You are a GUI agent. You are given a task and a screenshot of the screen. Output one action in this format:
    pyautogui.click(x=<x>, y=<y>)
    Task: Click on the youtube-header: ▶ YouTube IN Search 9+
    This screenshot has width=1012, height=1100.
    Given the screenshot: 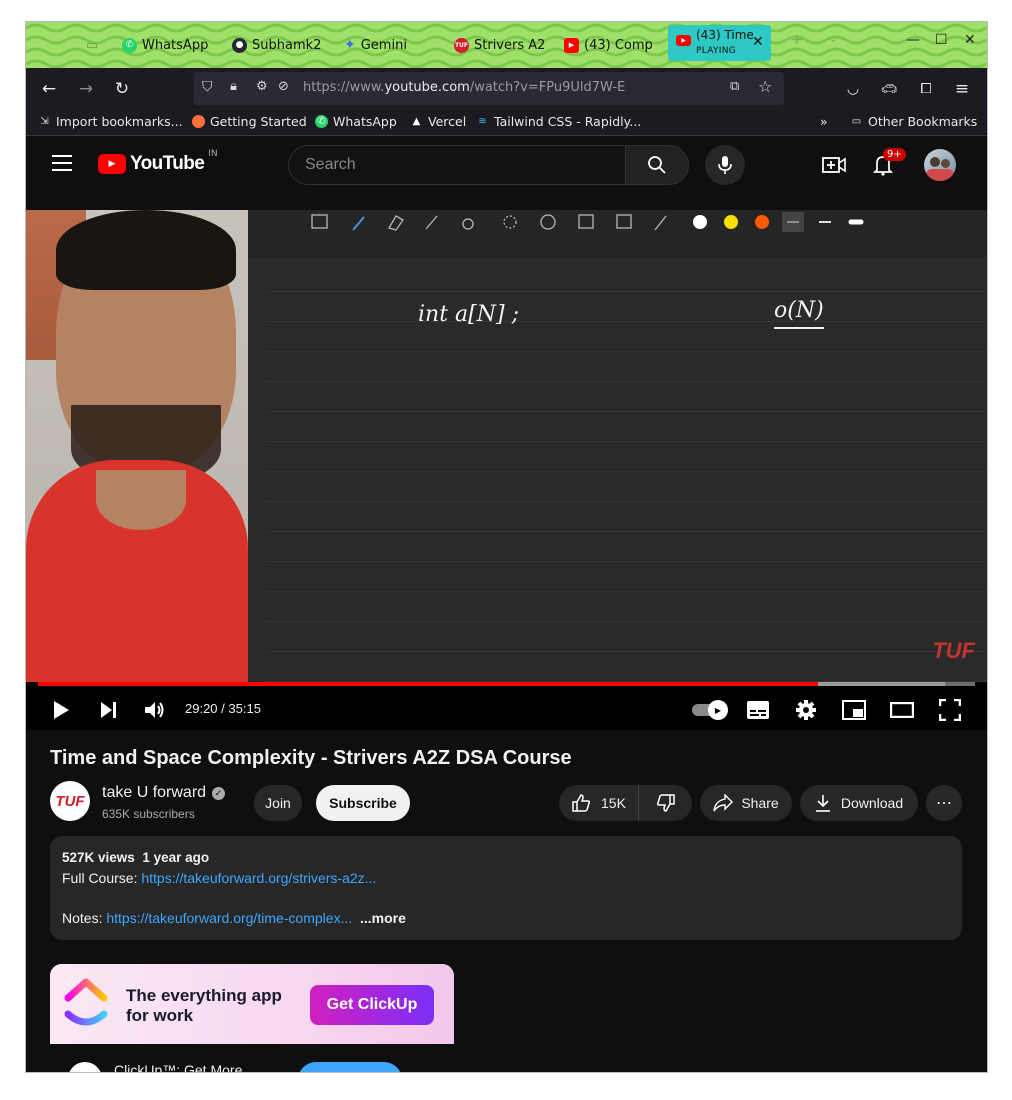 What is the action you would take?
    pyautogui.click(x=506, y=165)
    